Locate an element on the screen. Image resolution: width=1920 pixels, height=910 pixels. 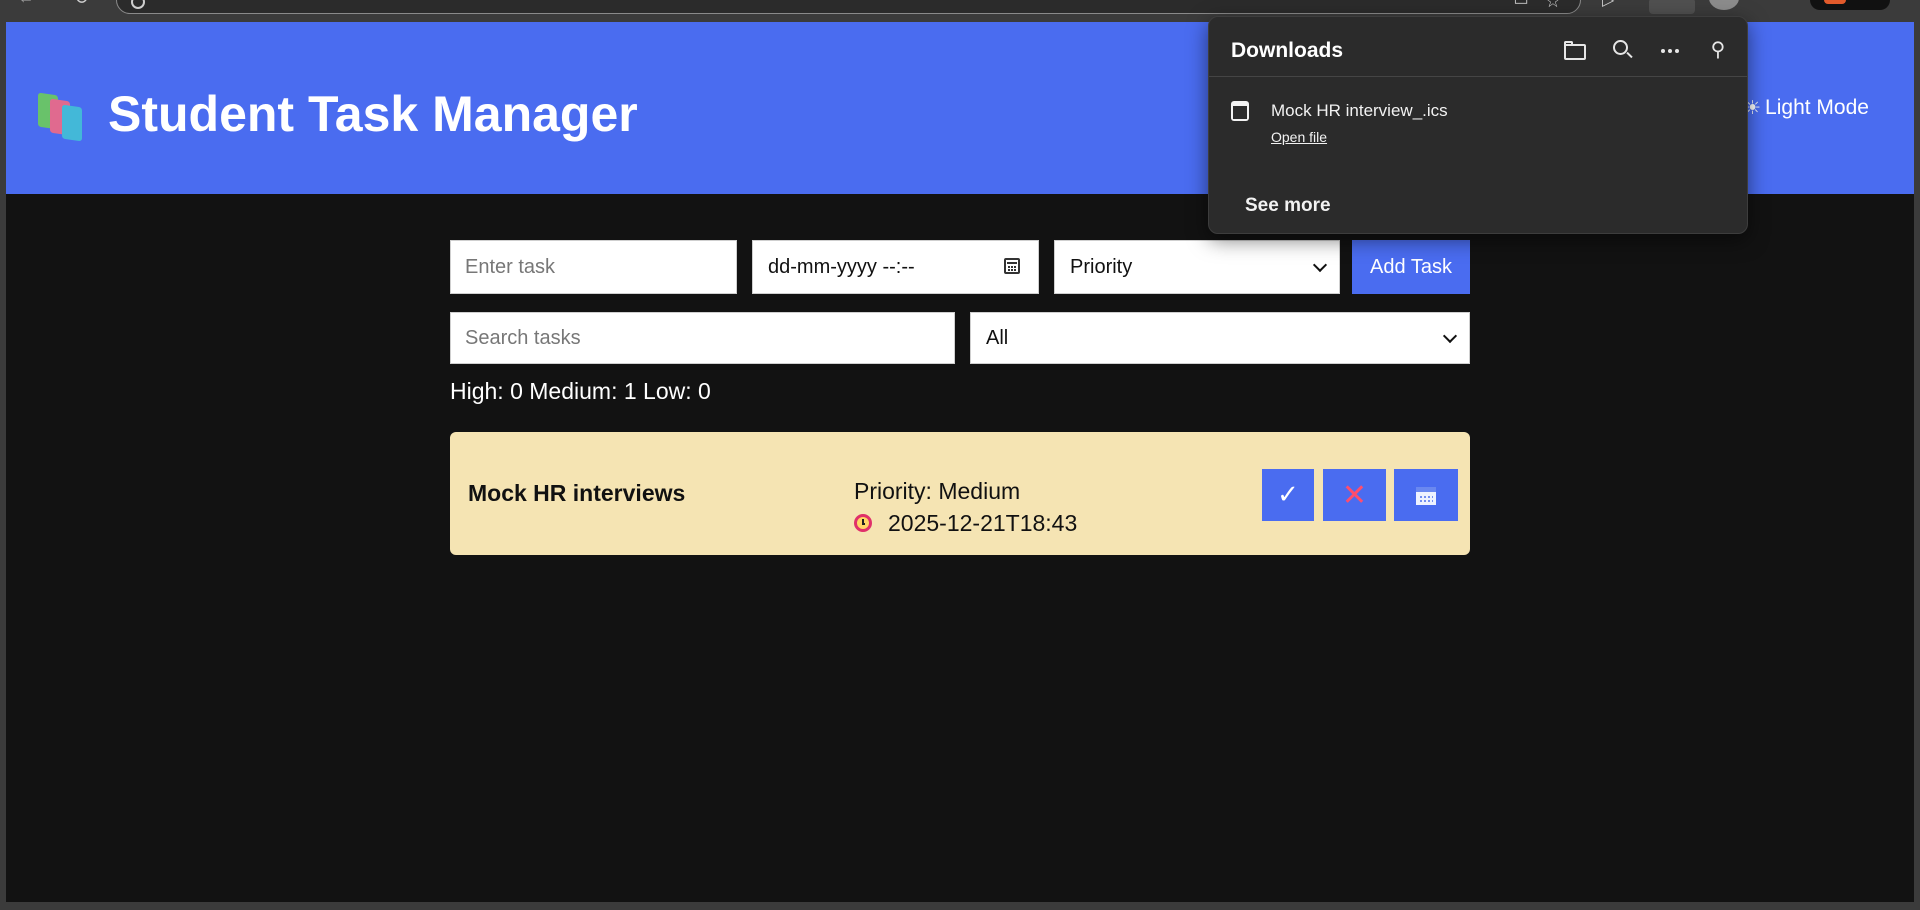
profile-avatar is located at coordinates (1724, 5).